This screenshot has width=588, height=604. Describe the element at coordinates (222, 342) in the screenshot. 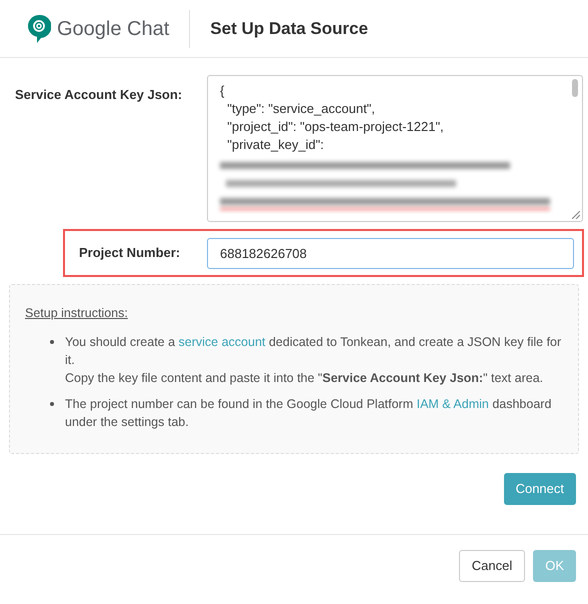

I see `help-link: service account` at that location.